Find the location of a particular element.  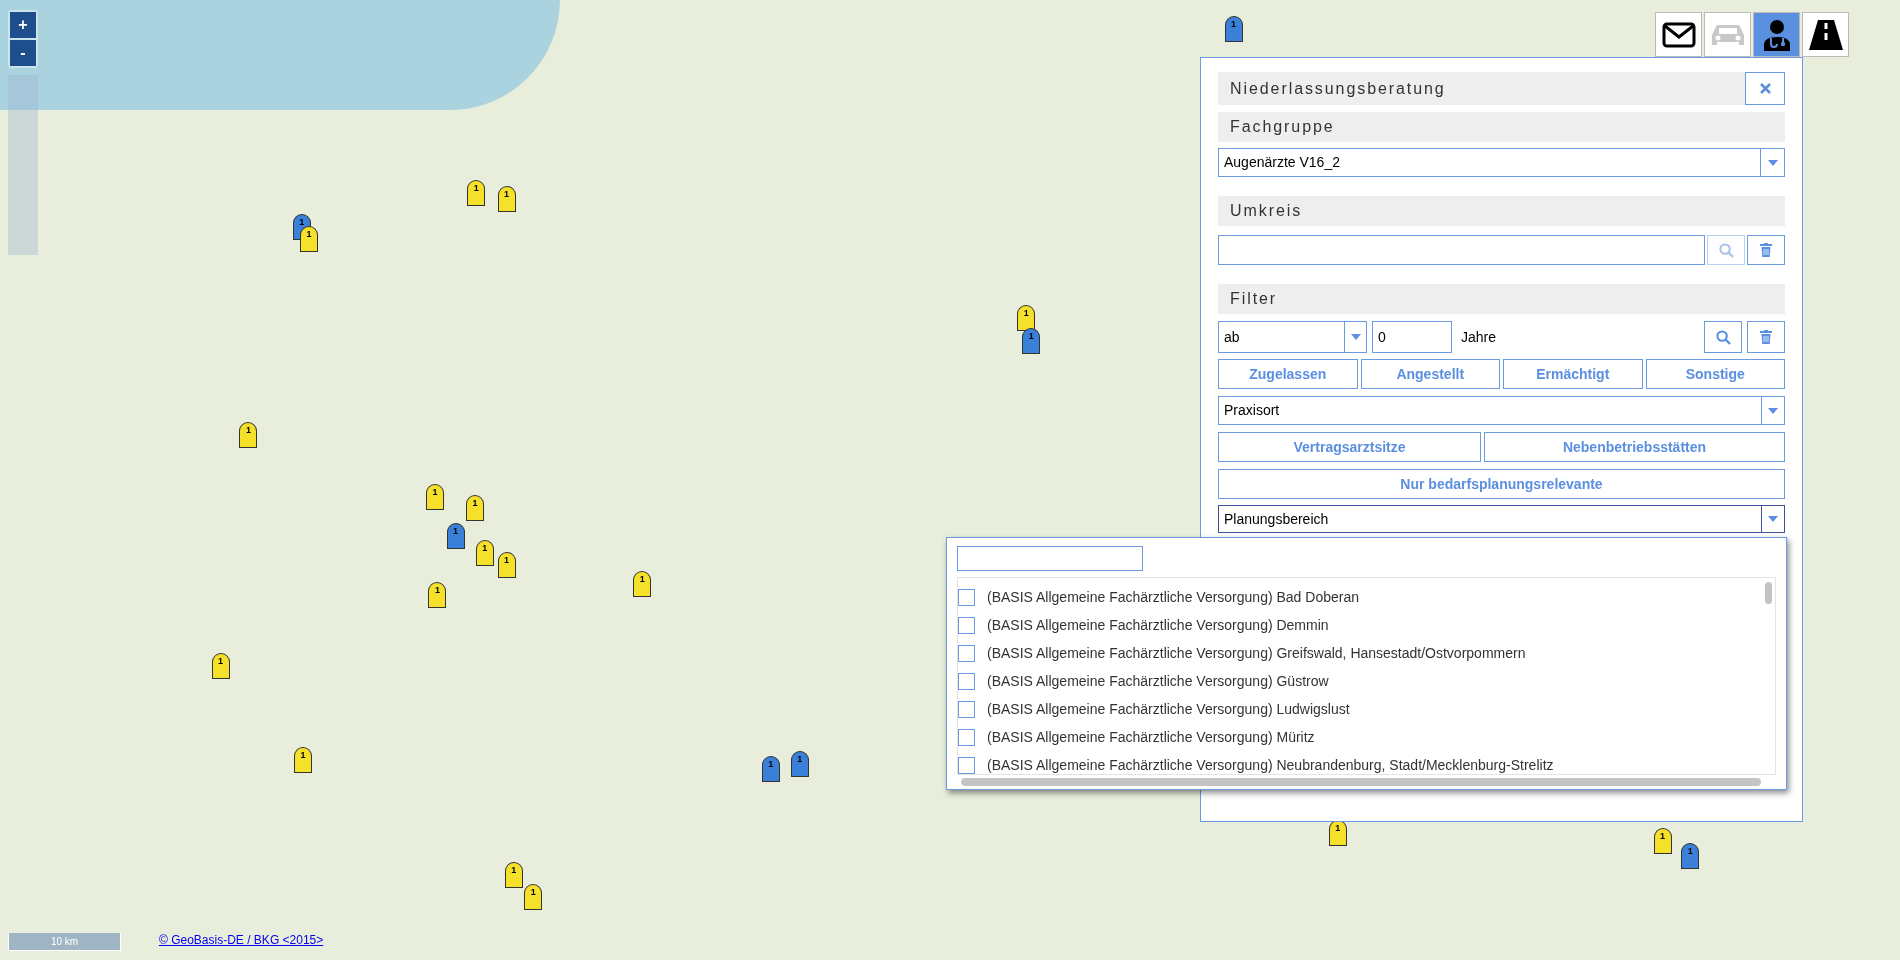

filter-input-field is located at coordinates (1050, 558).